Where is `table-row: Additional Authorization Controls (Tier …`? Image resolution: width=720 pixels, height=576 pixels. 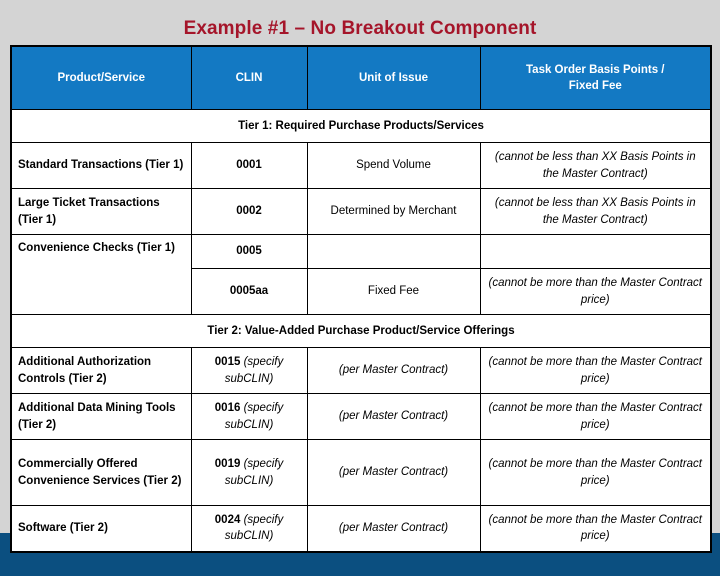 table-row: Additional Authorization Controls (Tier … is located at coordinates (361, 370).